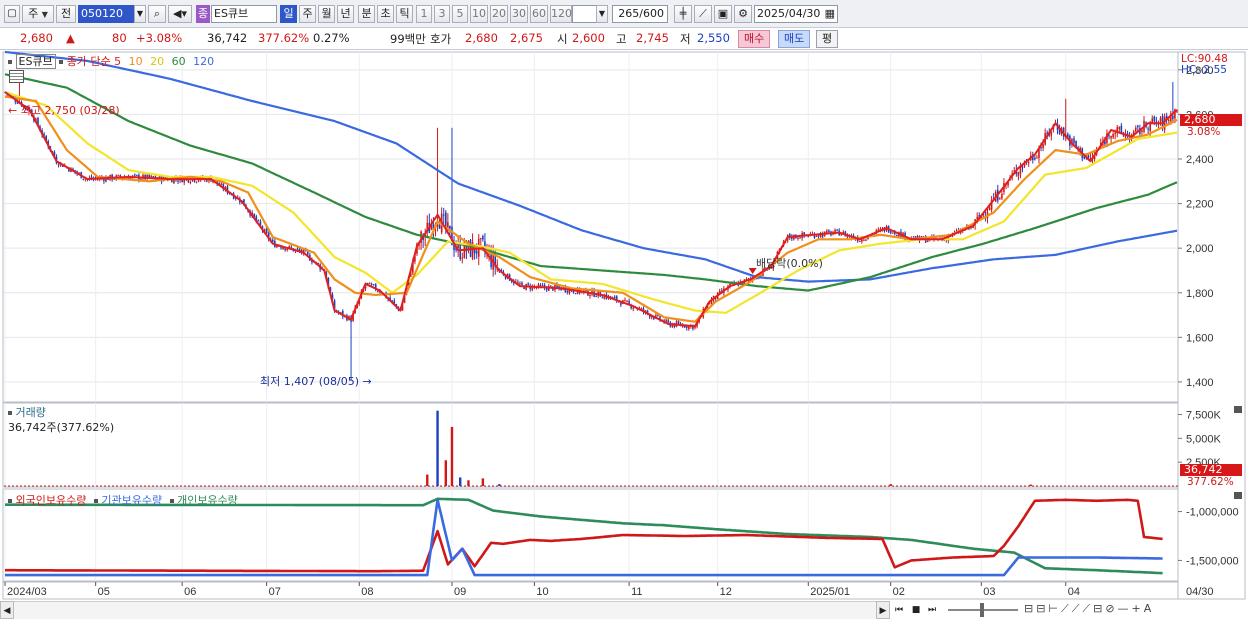 This screenshot has height=621, width=1248. Describe the element at coordinates (1200, 249) in the screenshot. I see `y-tick-label: 2,000` at that location.